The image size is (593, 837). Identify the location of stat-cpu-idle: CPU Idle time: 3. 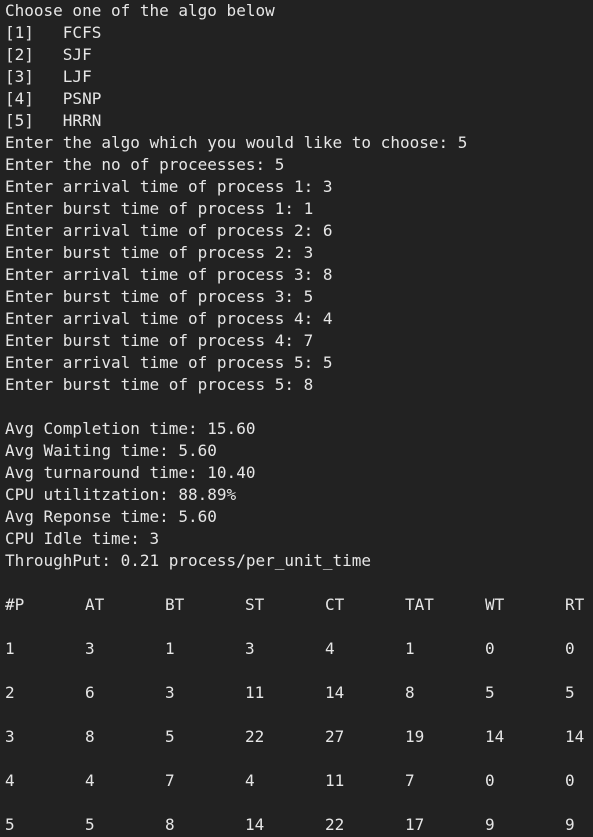
(82, 538).